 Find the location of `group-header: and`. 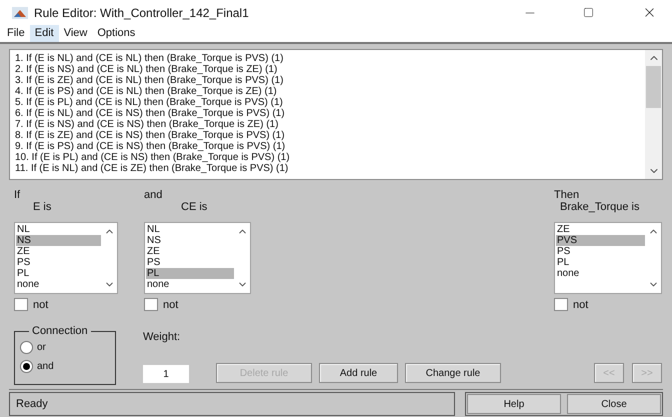

group-header: and is located at coordinates (154, 194).